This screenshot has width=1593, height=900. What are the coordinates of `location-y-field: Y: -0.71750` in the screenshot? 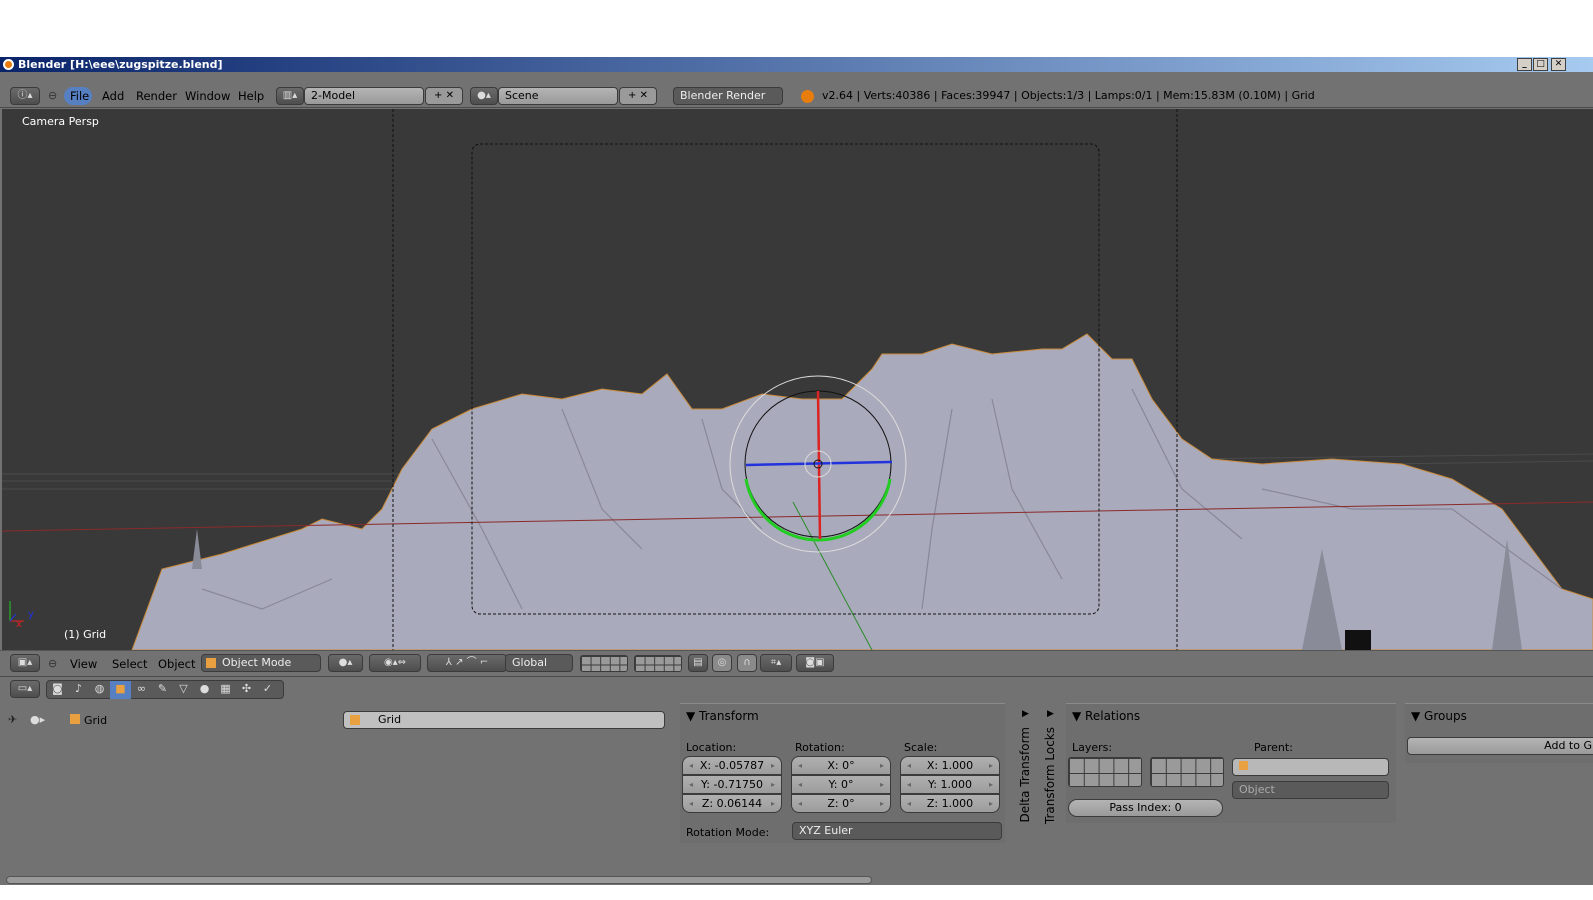 It's located at (732, 784).